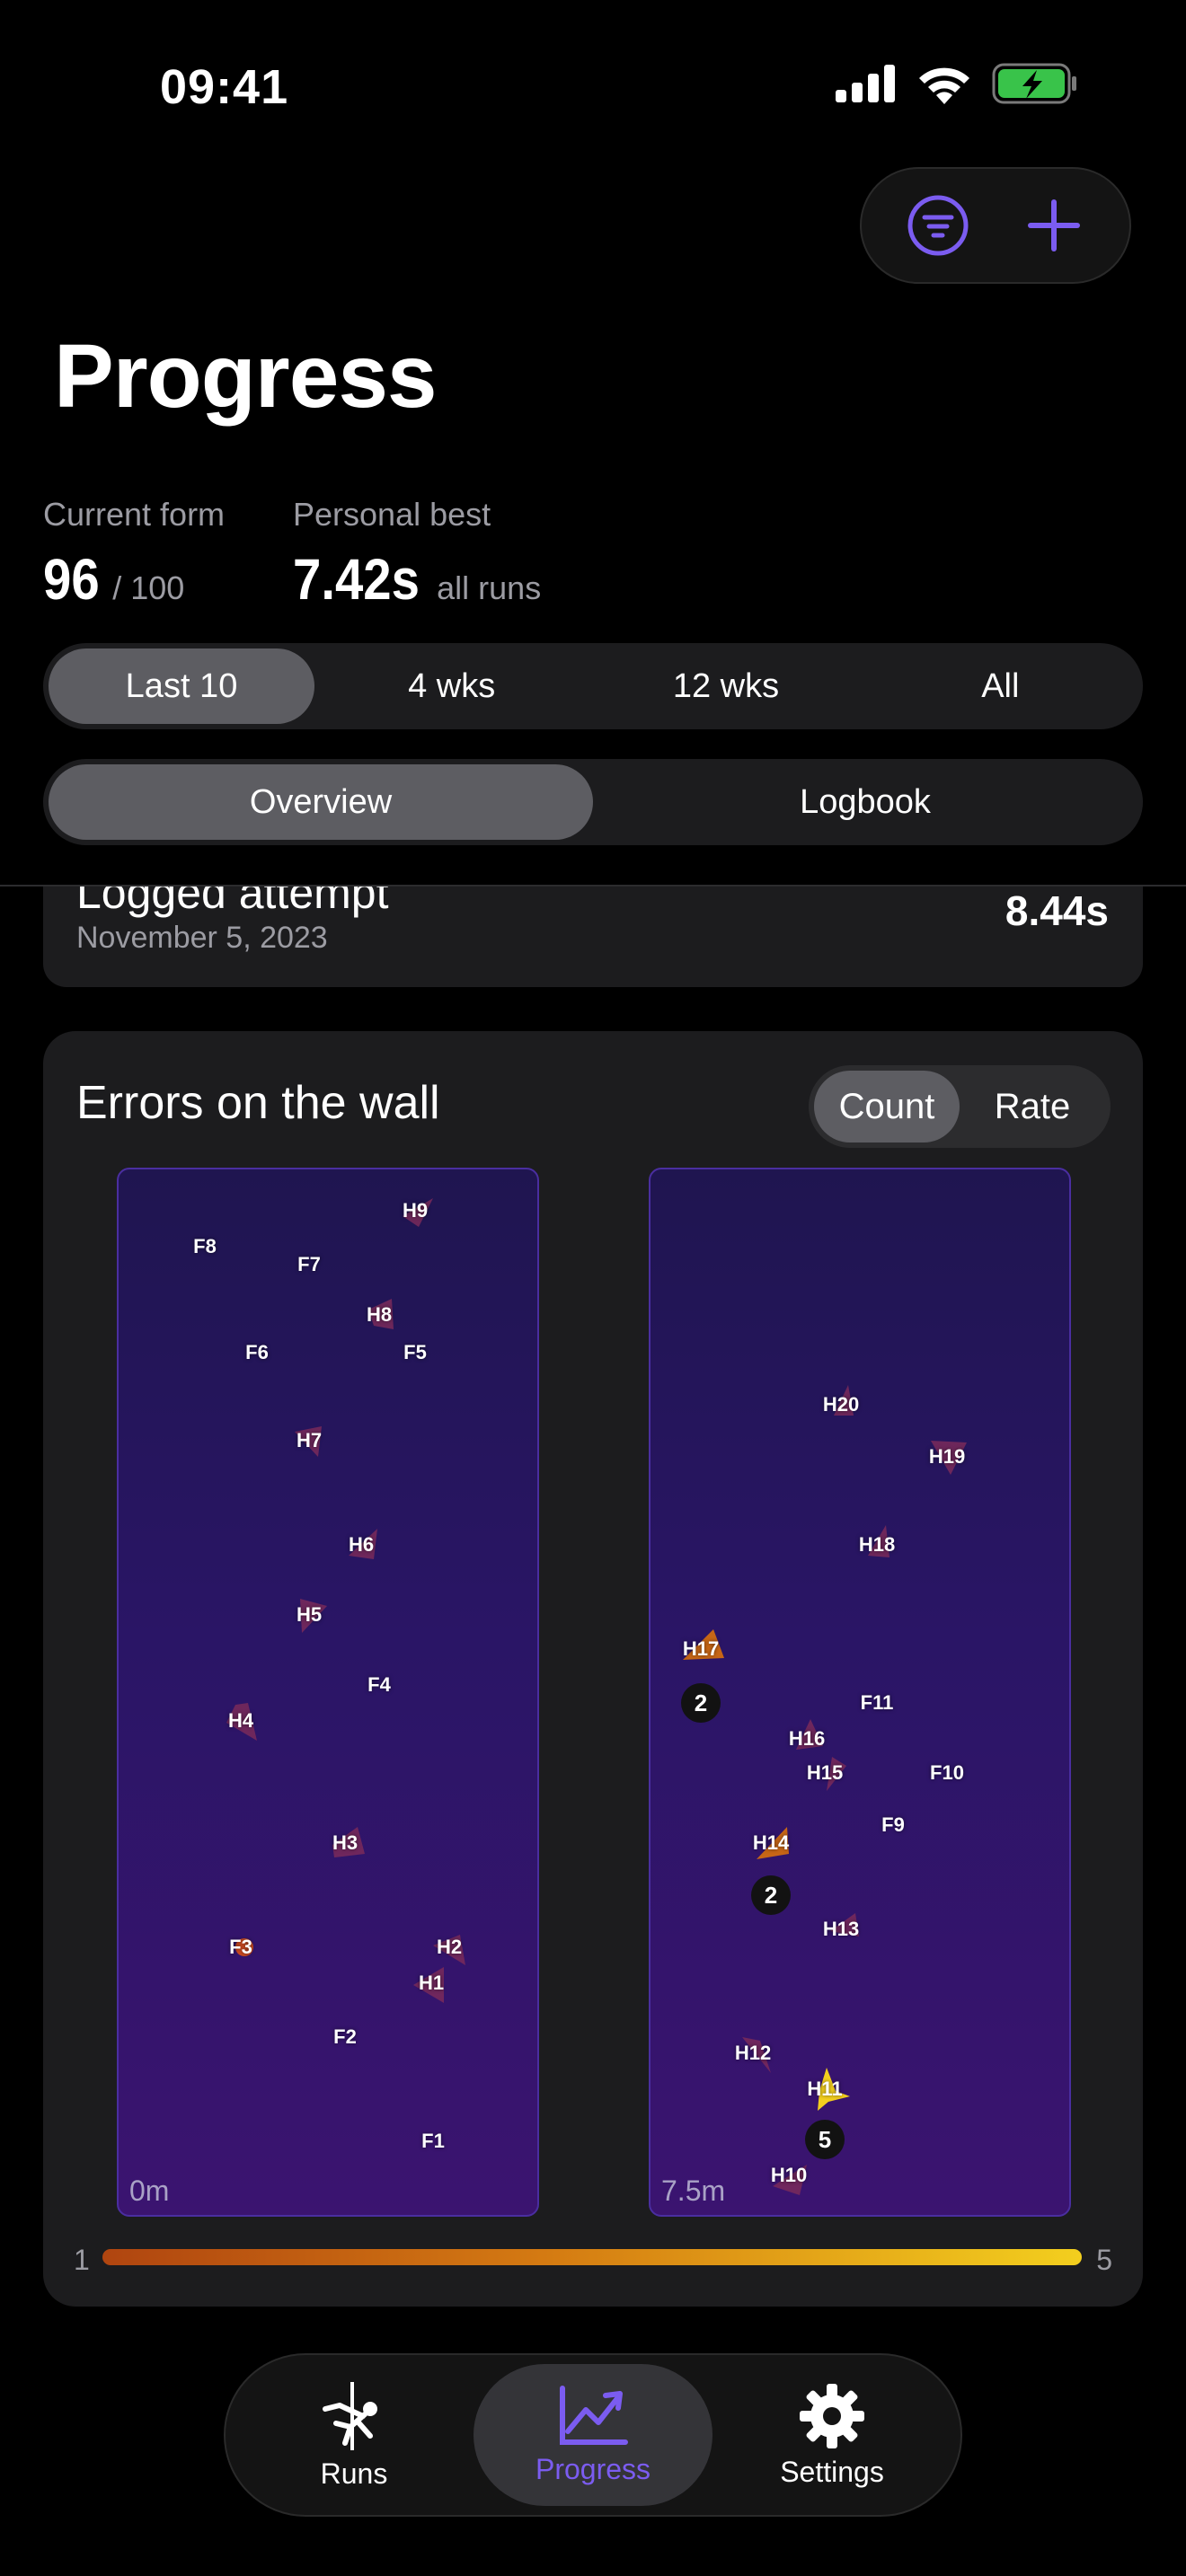 The height and width of the screenshot is (2576, 1186). Describe the element at coordinates (134, 554) in the screenshot. I see `current-form-stat: Current form 96 / 100` at that location.